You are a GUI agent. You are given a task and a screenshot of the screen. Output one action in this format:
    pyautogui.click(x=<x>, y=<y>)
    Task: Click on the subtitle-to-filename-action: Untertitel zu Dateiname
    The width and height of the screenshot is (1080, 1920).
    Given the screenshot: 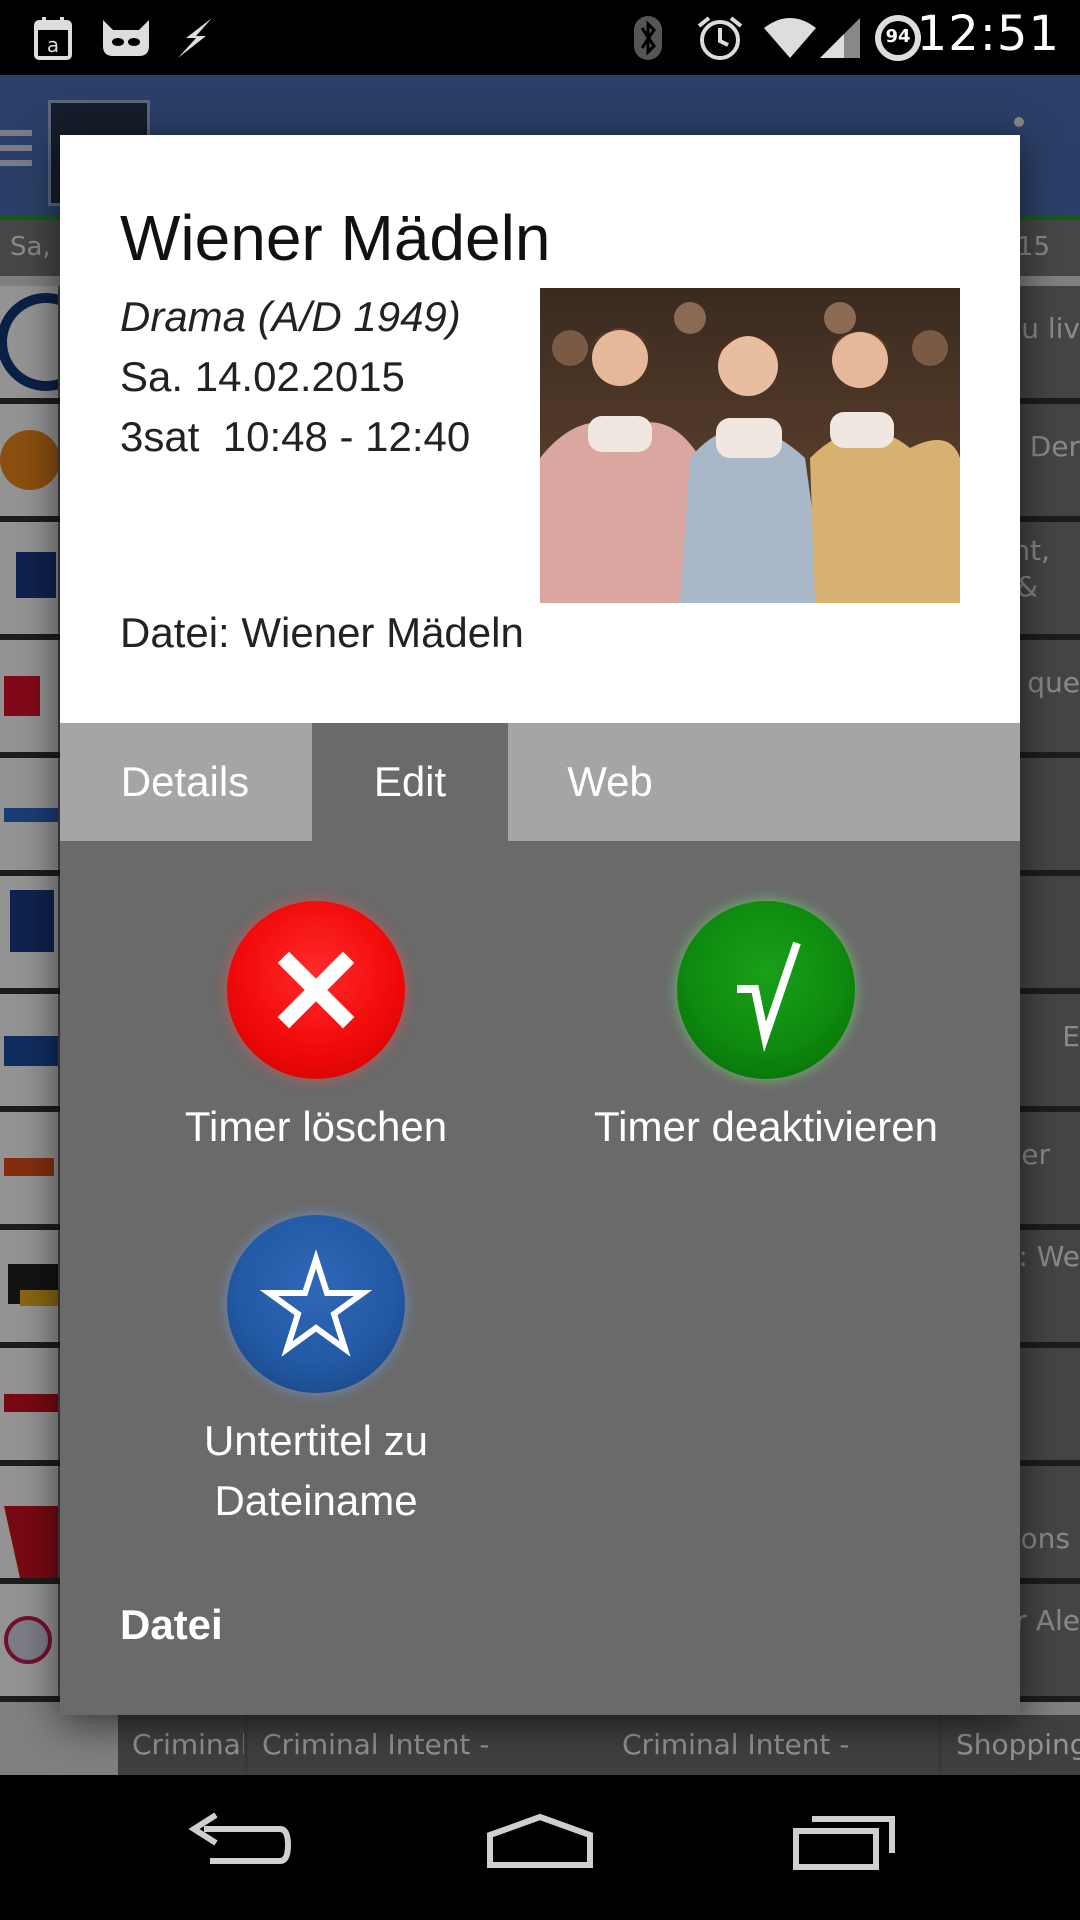 What is the action you would take?
    pyautogui.click(x=316, y=1373)
    